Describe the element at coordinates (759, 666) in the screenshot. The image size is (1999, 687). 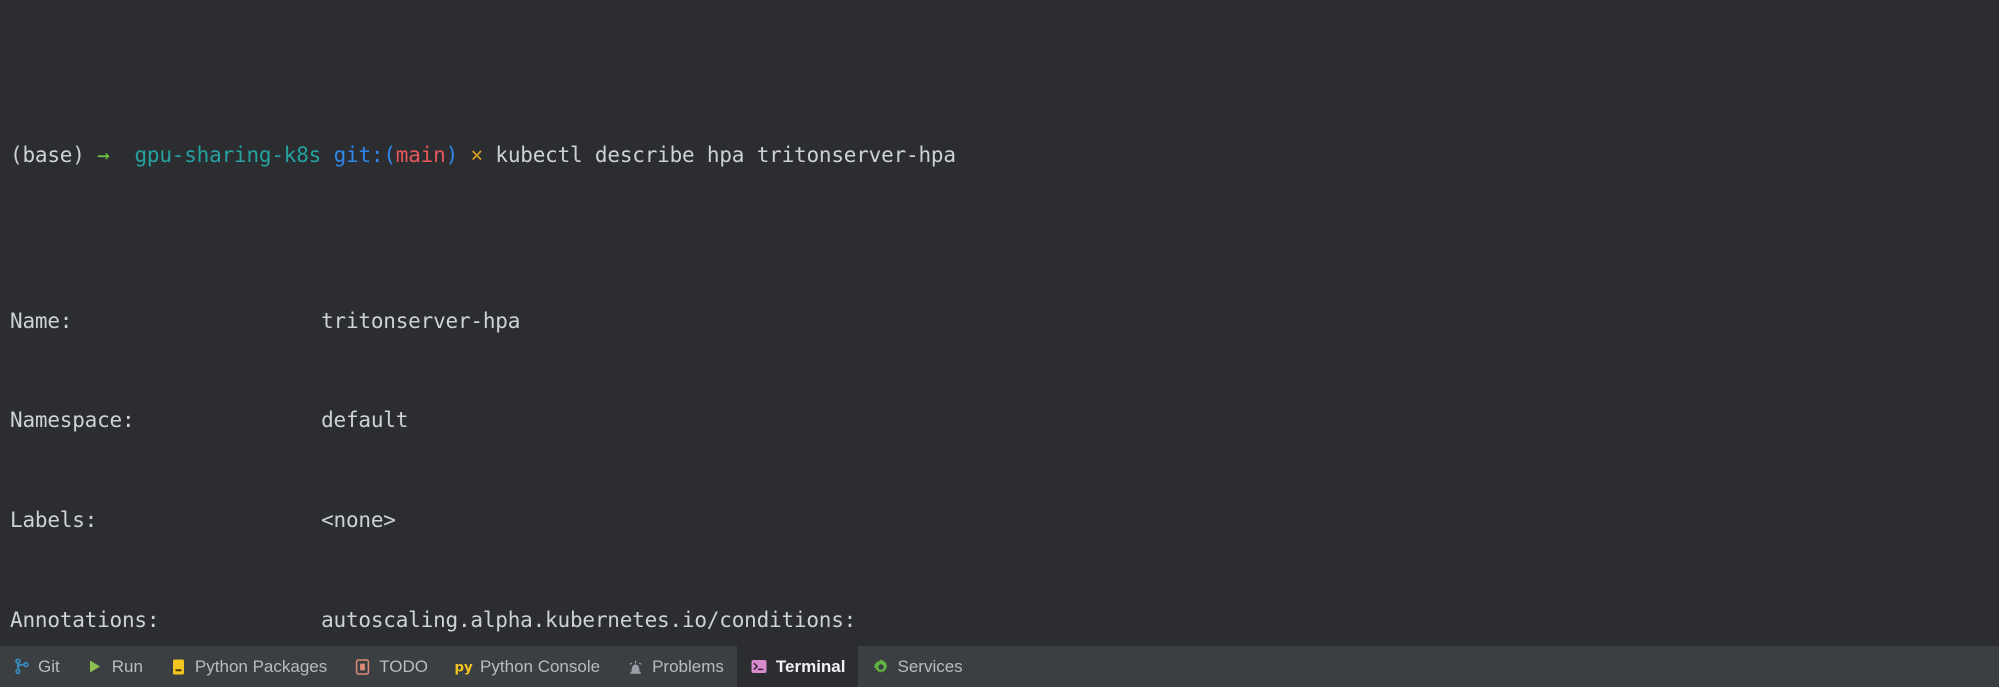
I see `terminal-icon` at that location.